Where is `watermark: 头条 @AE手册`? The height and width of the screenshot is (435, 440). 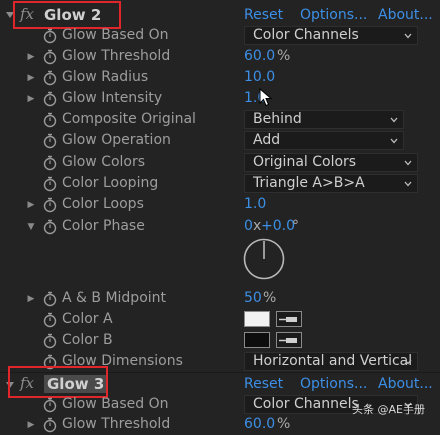
watermark: 头条 @AE手册 is located at coordinates (388, 409).